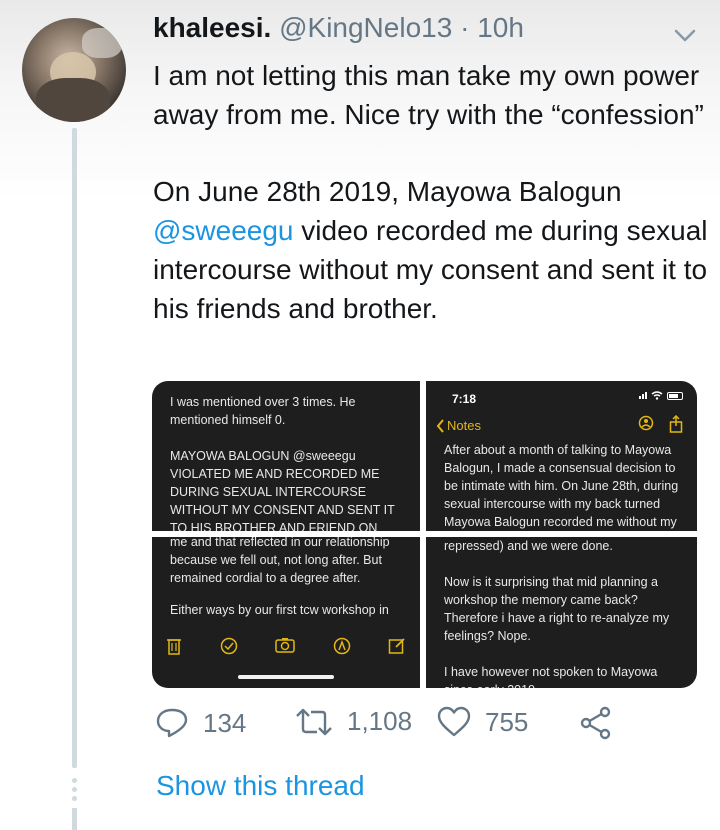 The height and width of the screenshot is (830, 720). I want to click on reply-icon, so click(172, 723).